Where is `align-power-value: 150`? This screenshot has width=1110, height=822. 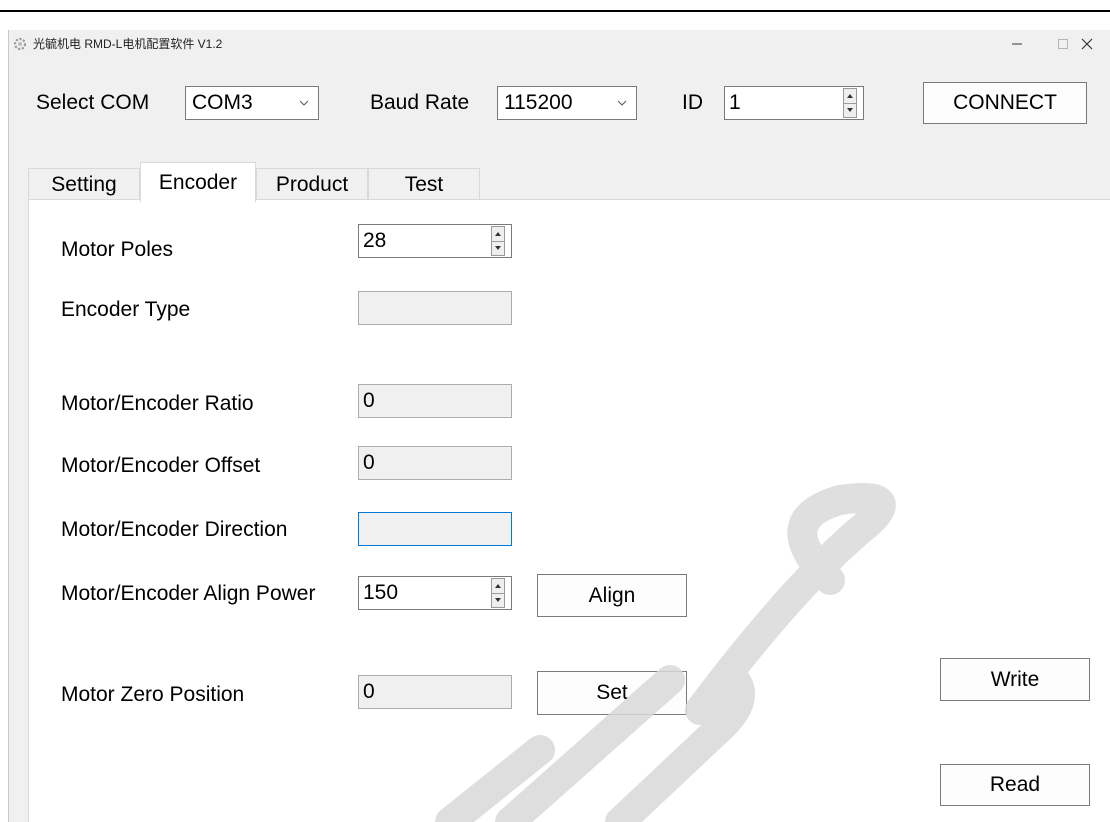 align-power-value: 150 is located at coordinates (381, 592).